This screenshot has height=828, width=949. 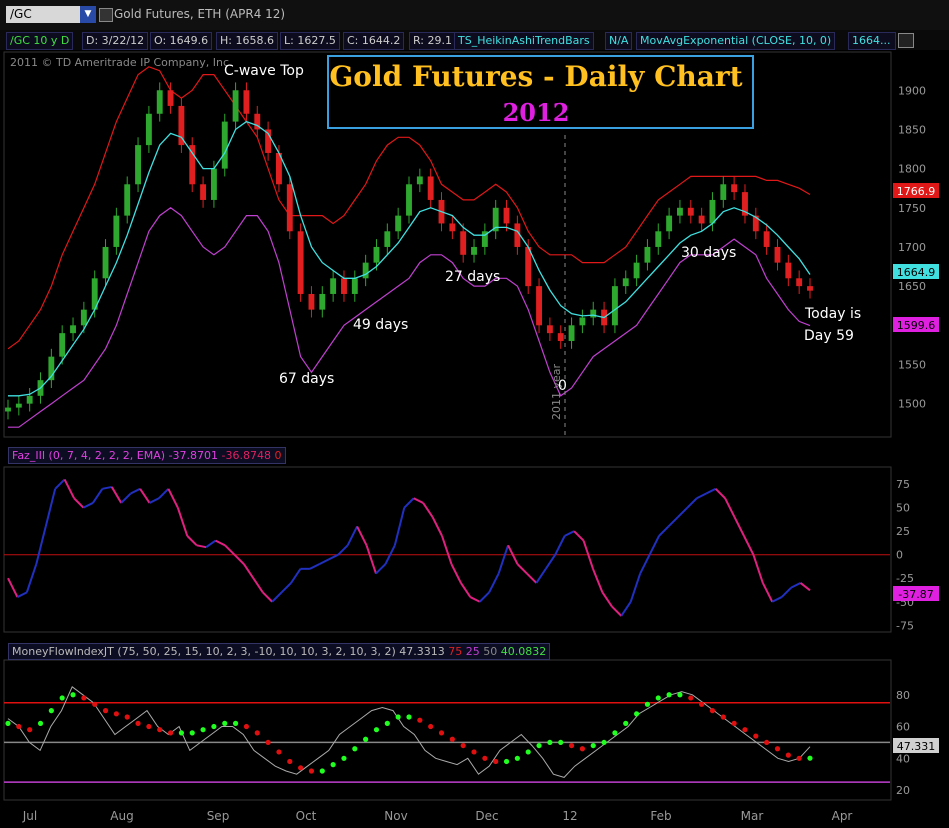 What do you see at coordinates (472, 277) in the screenshot?
I see `annotation-27: 27 days` at bounding box center [472, 277].